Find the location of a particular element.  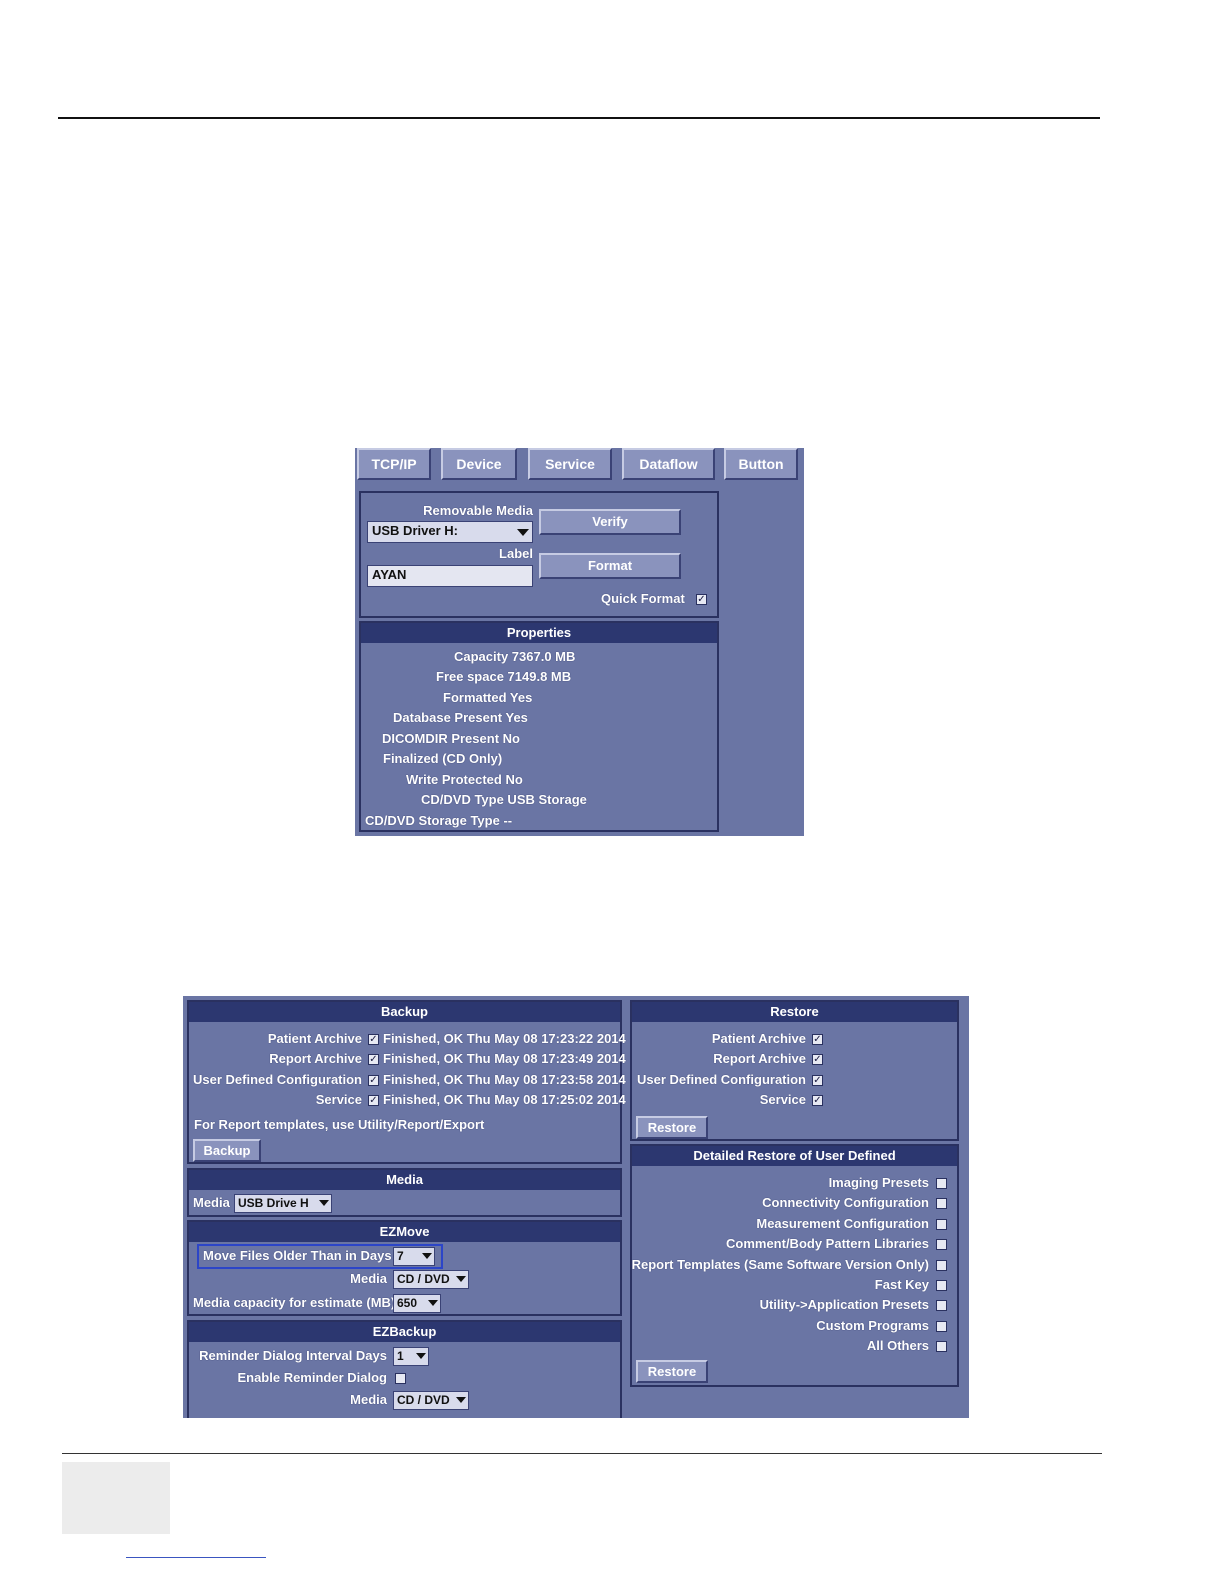

format-button: Format is located at coordinates (610, 566).